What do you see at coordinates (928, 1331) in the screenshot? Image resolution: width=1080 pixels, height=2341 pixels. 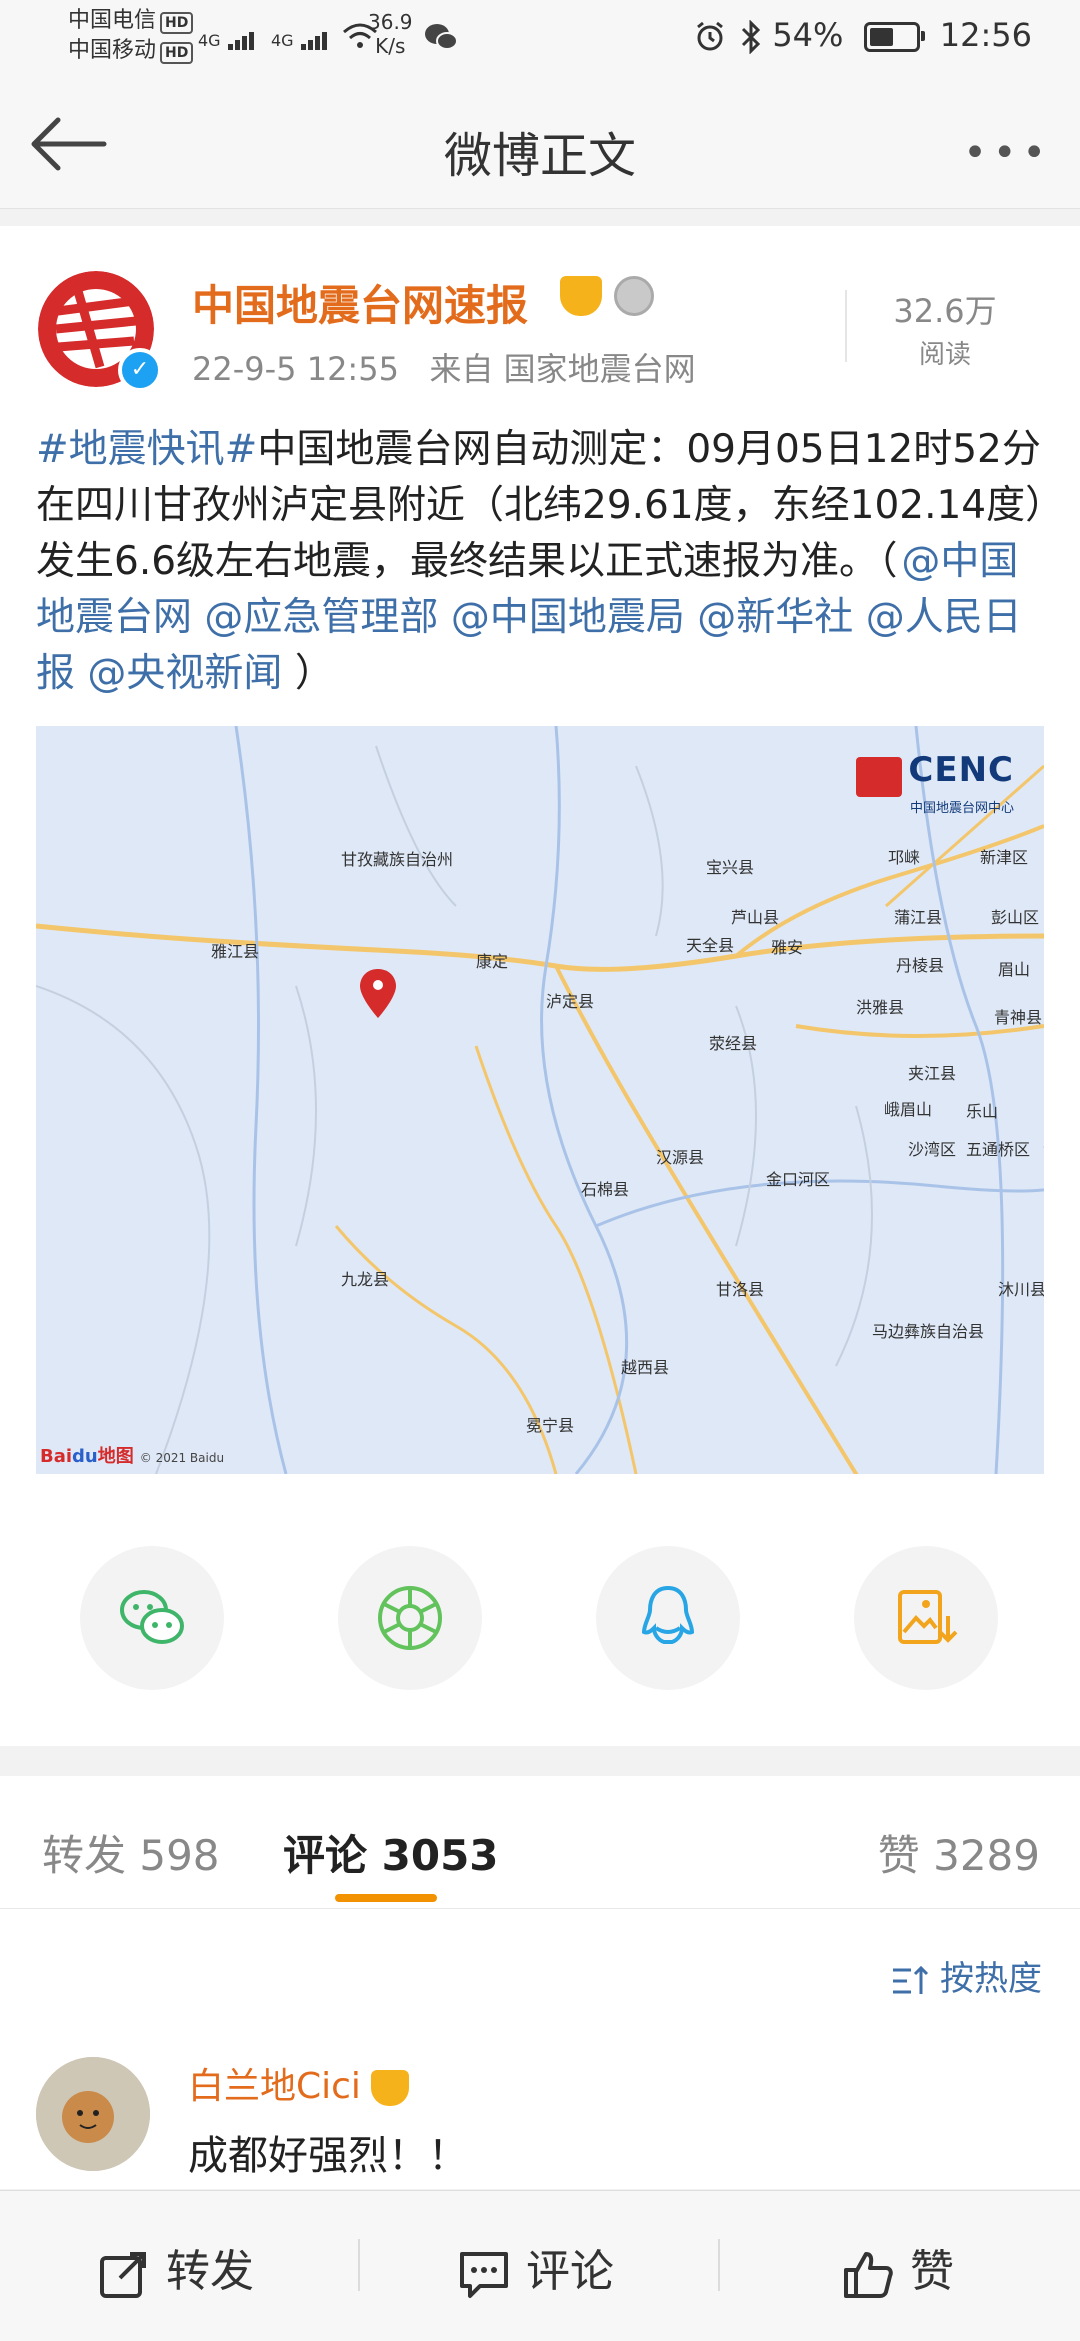 I see `map-label: 马边彝族自治县` at bounding box center [928, 1331].